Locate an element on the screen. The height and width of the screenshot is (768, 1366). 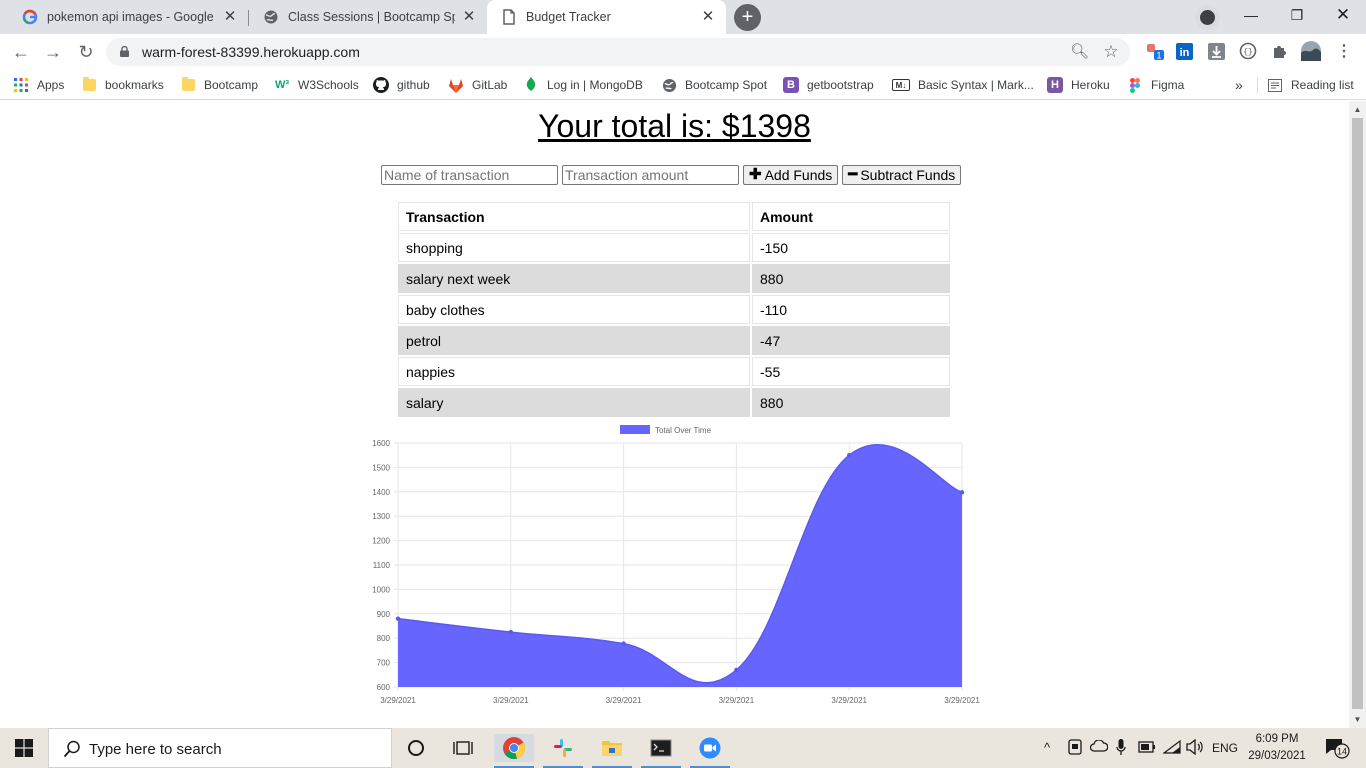
download-icon is located at coordinates (1216, 51).